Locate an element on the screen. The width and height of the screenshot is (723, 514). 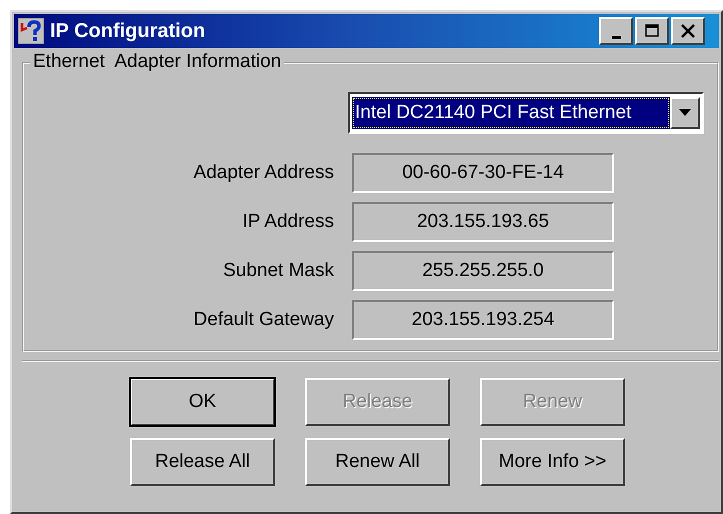
minimize-button is located at coordinates (616, 31).